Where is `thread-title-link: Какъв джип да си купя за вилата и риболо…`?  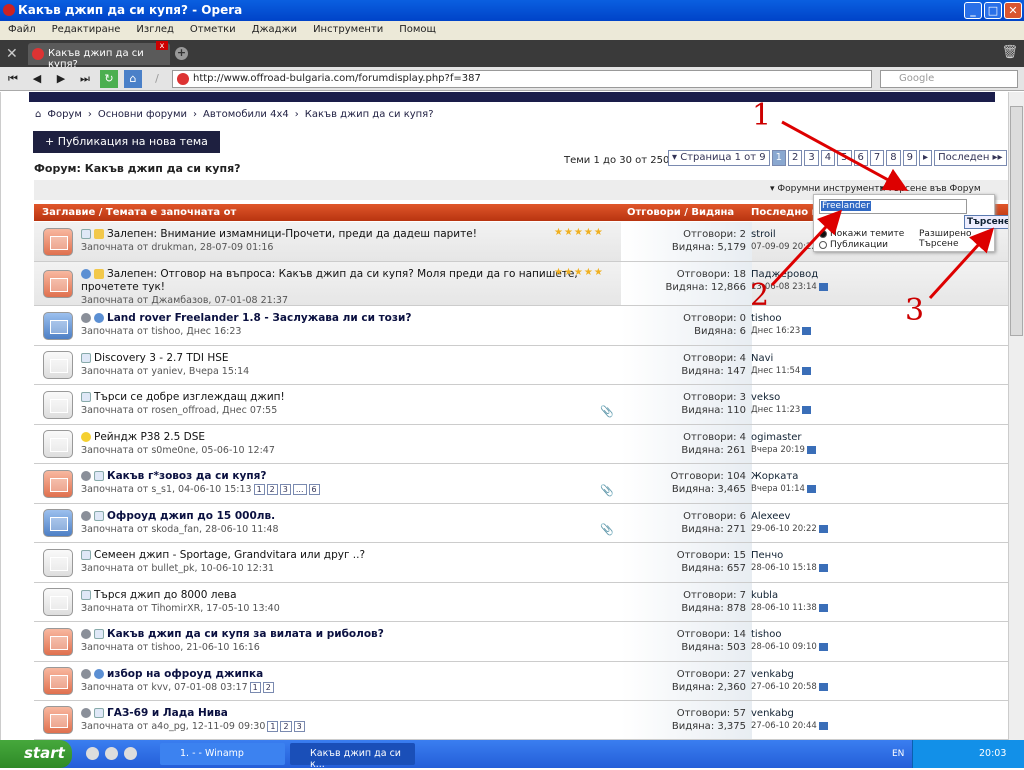 thread-title-link: Какъв джип да си купя за вилата и риболо… is located at coordinates (245, 634).